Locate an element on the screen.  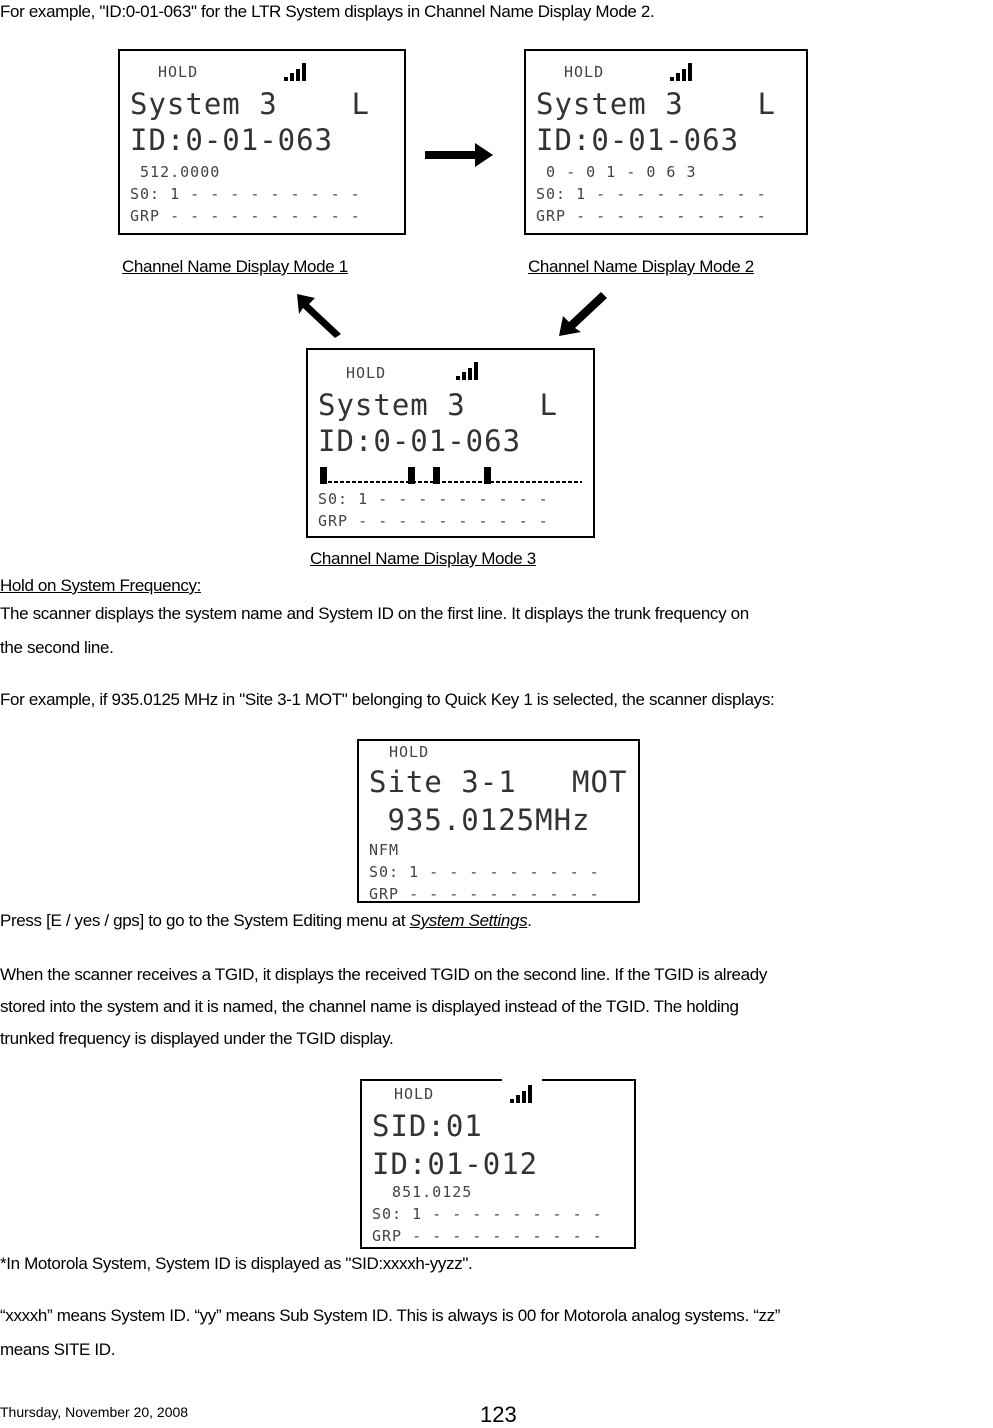
section-heading: Hold on System Frequency: is located at coordinates (101, 585).